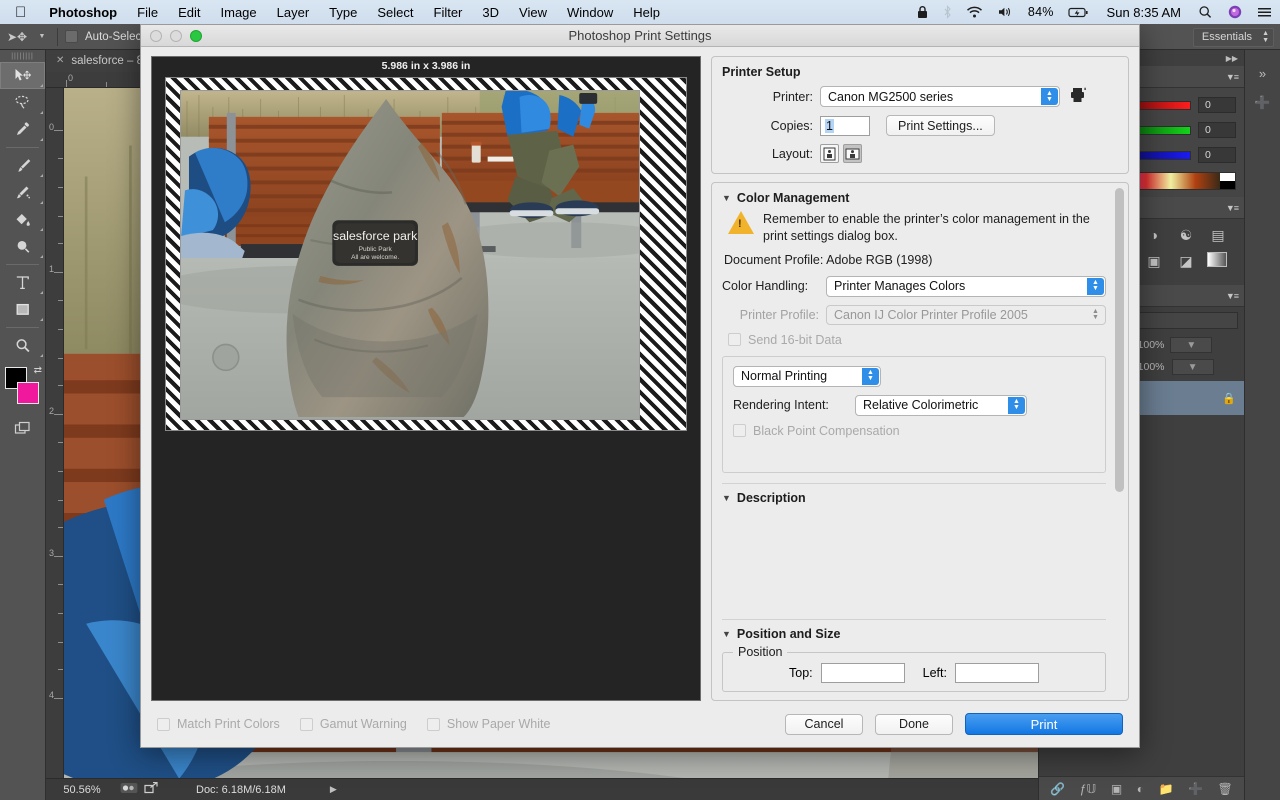  Describe the element at coordinates (996, 672) in the screenshot. I see `left-input` at that location.